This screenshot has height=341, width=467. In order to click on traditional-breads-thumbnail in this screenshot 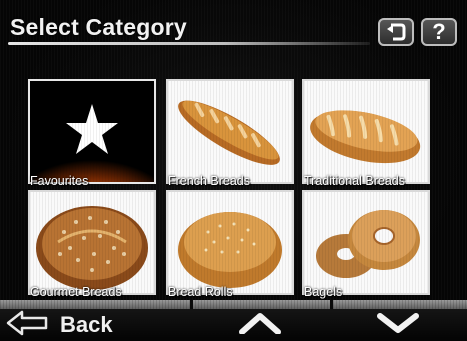, I will do `click(366, 131)`.